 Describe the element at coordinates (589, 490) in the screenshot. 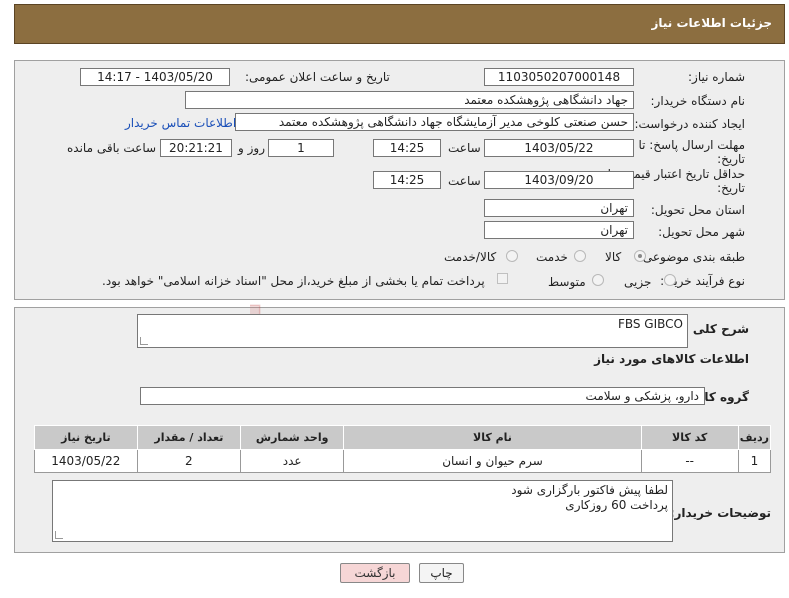

I see `buyer-notes-line1: لطفا پیش فاکتور بارگزاری شود` at that location.